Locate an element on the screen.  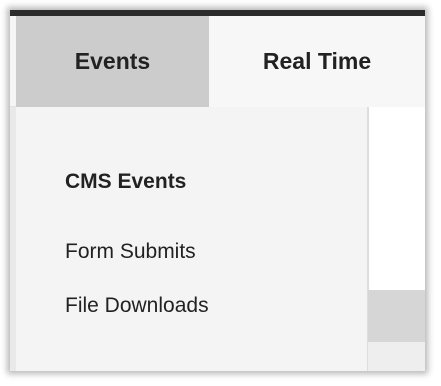
nav-tab-events: Events is located at coordinates (112, 61).